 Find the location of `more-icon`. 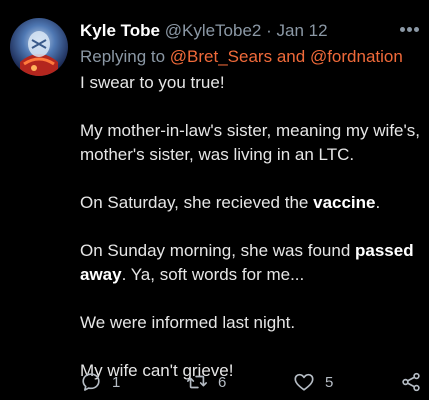

more-icon is located at coordinates (410, 30).